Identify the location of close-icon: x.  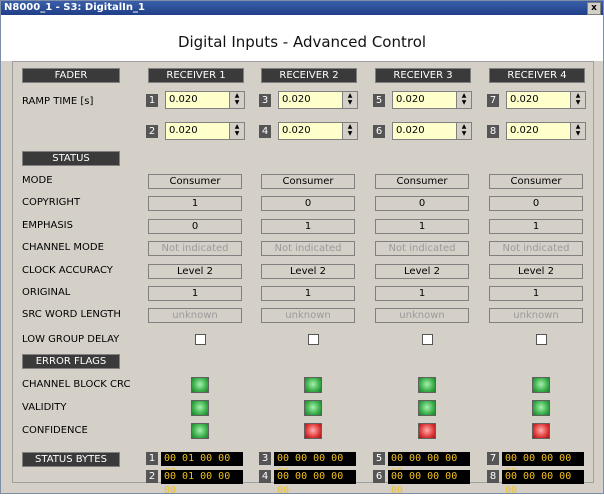
(594, 8).